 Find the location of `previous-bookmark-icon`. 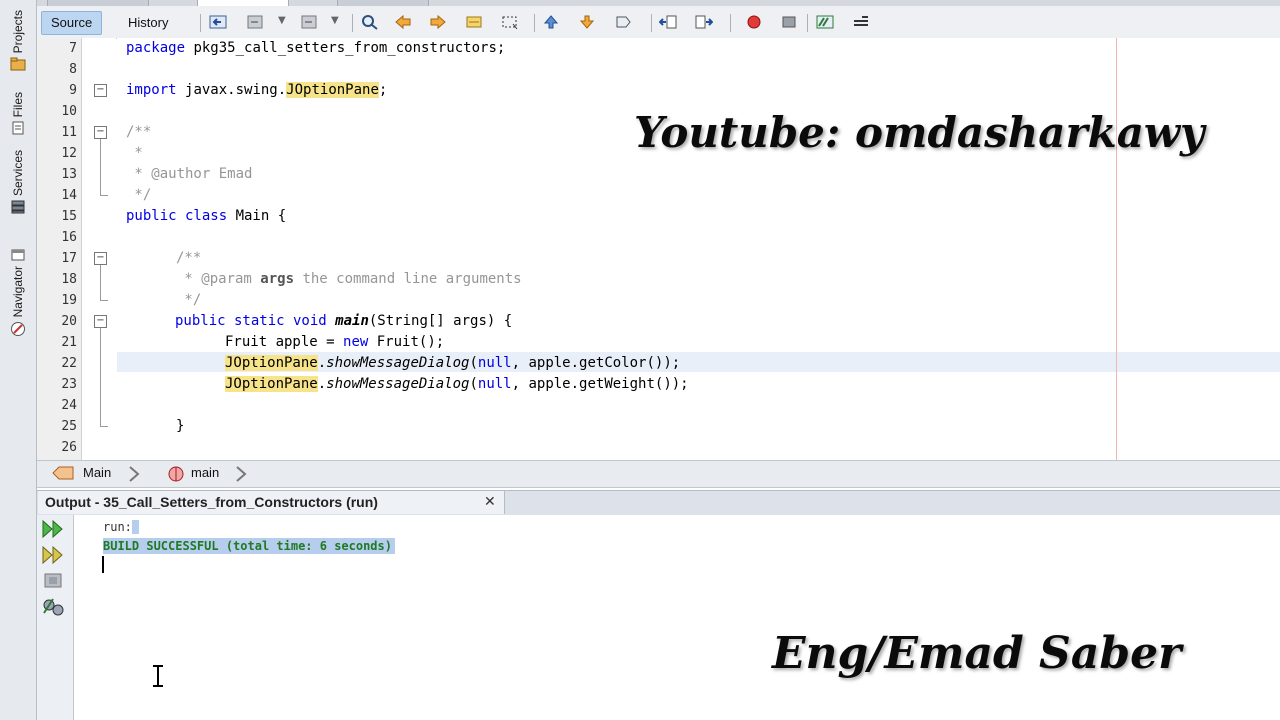

previous-bookmark-icon is located at coordinates (551, 22).